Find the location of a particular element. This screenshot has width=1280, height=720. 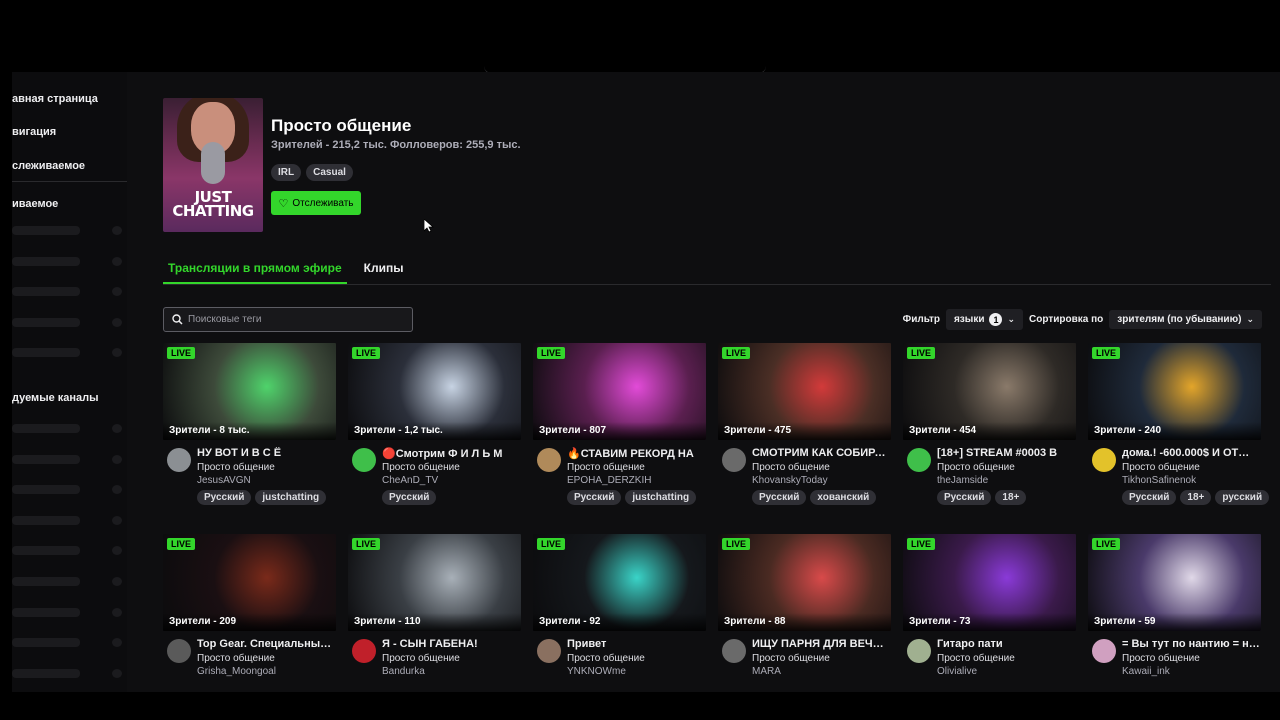

stream-thumbnail: LIVE Зрители - 1,2 тыс. is located at coordinates (434, 391).